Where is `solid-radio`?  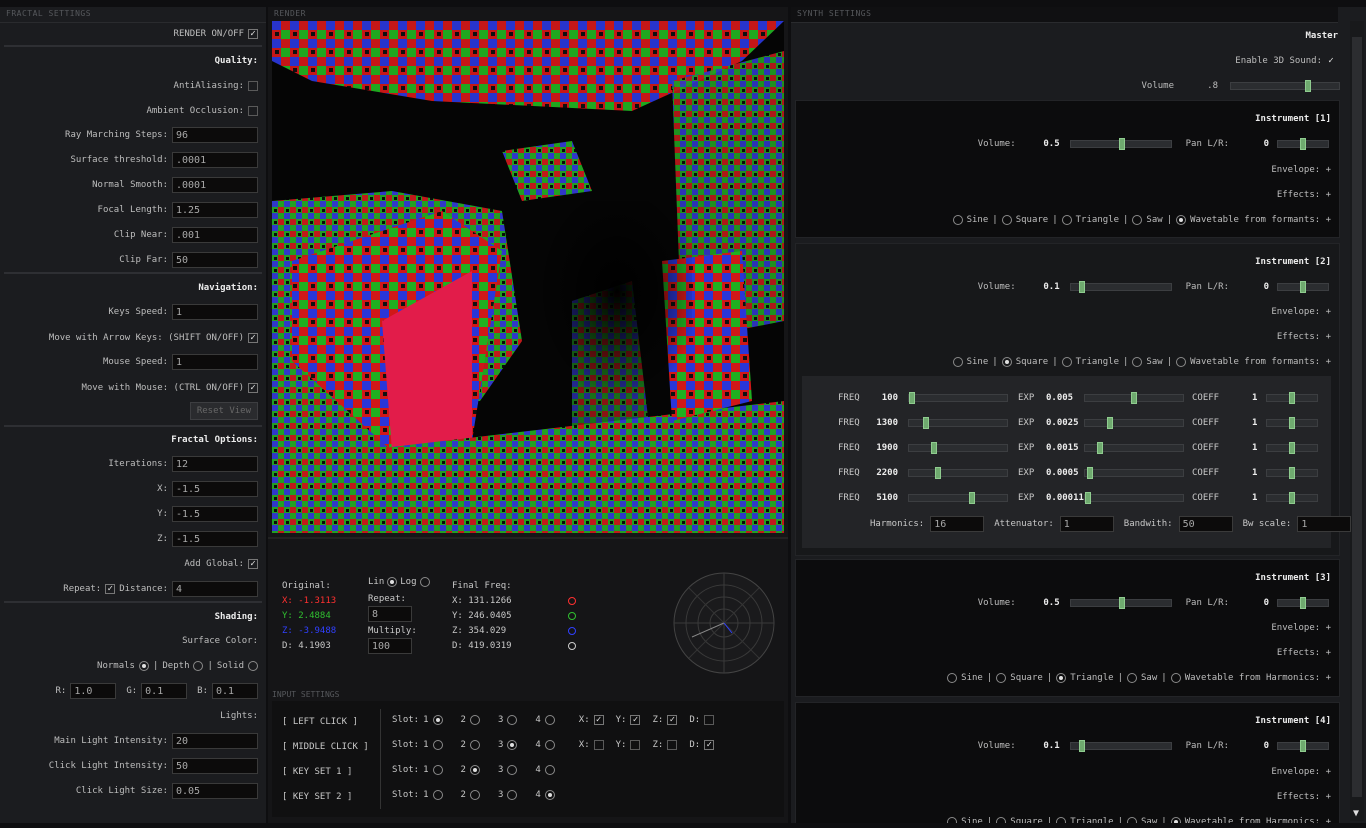 solid-radio is located at coordinates (253, 666).